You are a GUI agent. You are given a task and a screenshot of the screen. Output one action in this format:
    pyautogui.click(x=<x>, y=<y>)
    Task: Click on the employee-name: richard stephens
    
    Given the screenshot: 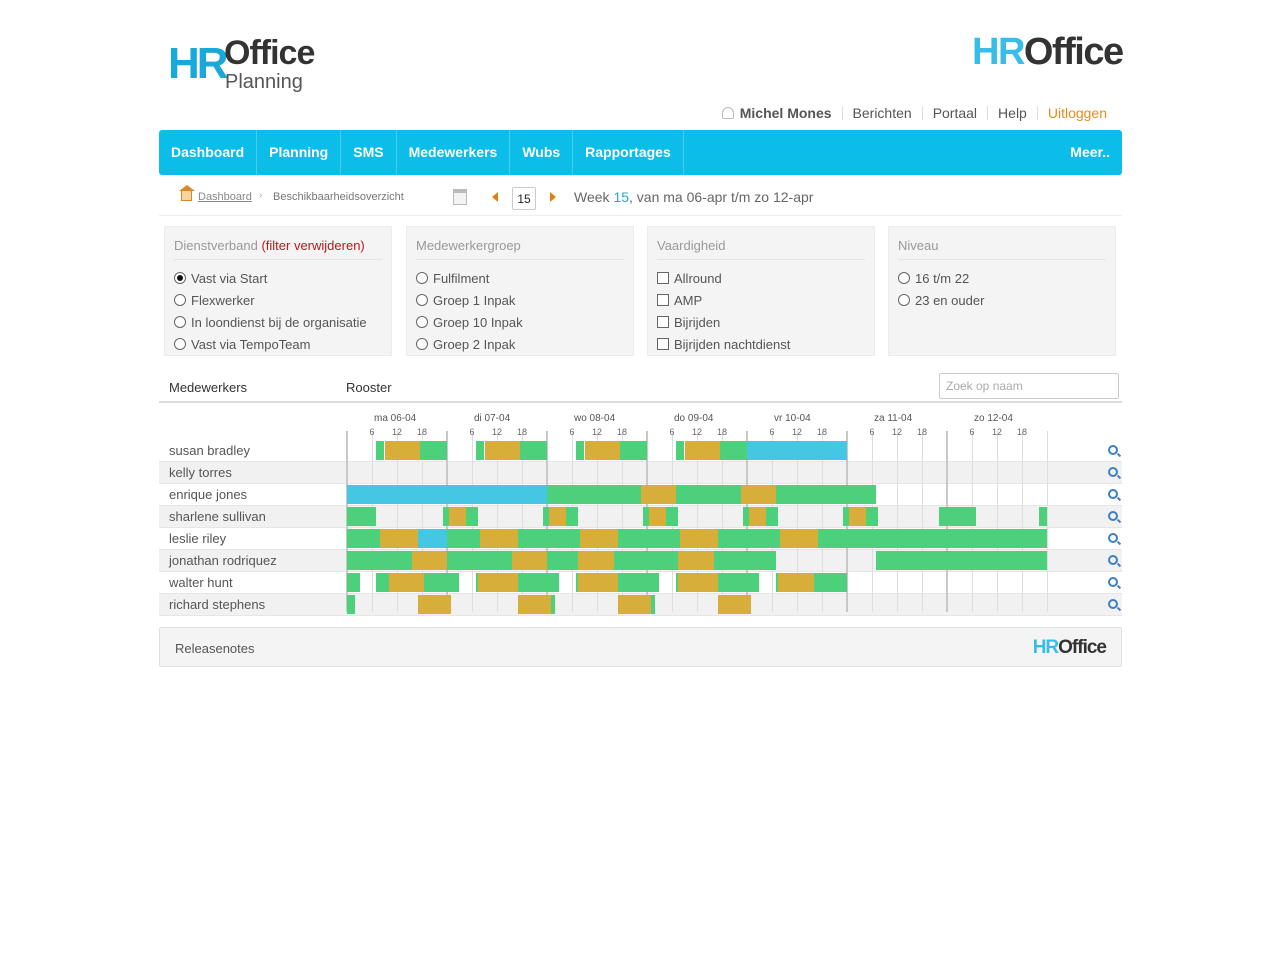 What is the action you would take?
    pyautogui.click(x=217, y=604)
    